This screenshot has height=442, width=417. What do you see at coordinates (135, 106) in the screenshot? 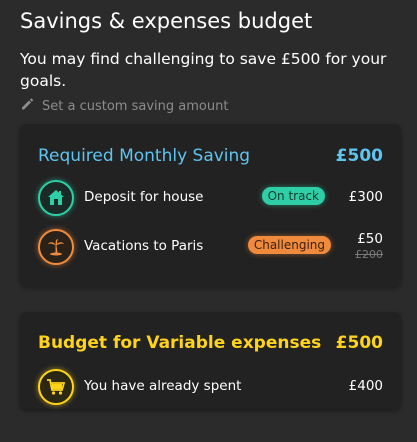
I see `set-custom-amount-label: Set a custom saving amount` at bounding box center [135, 106].